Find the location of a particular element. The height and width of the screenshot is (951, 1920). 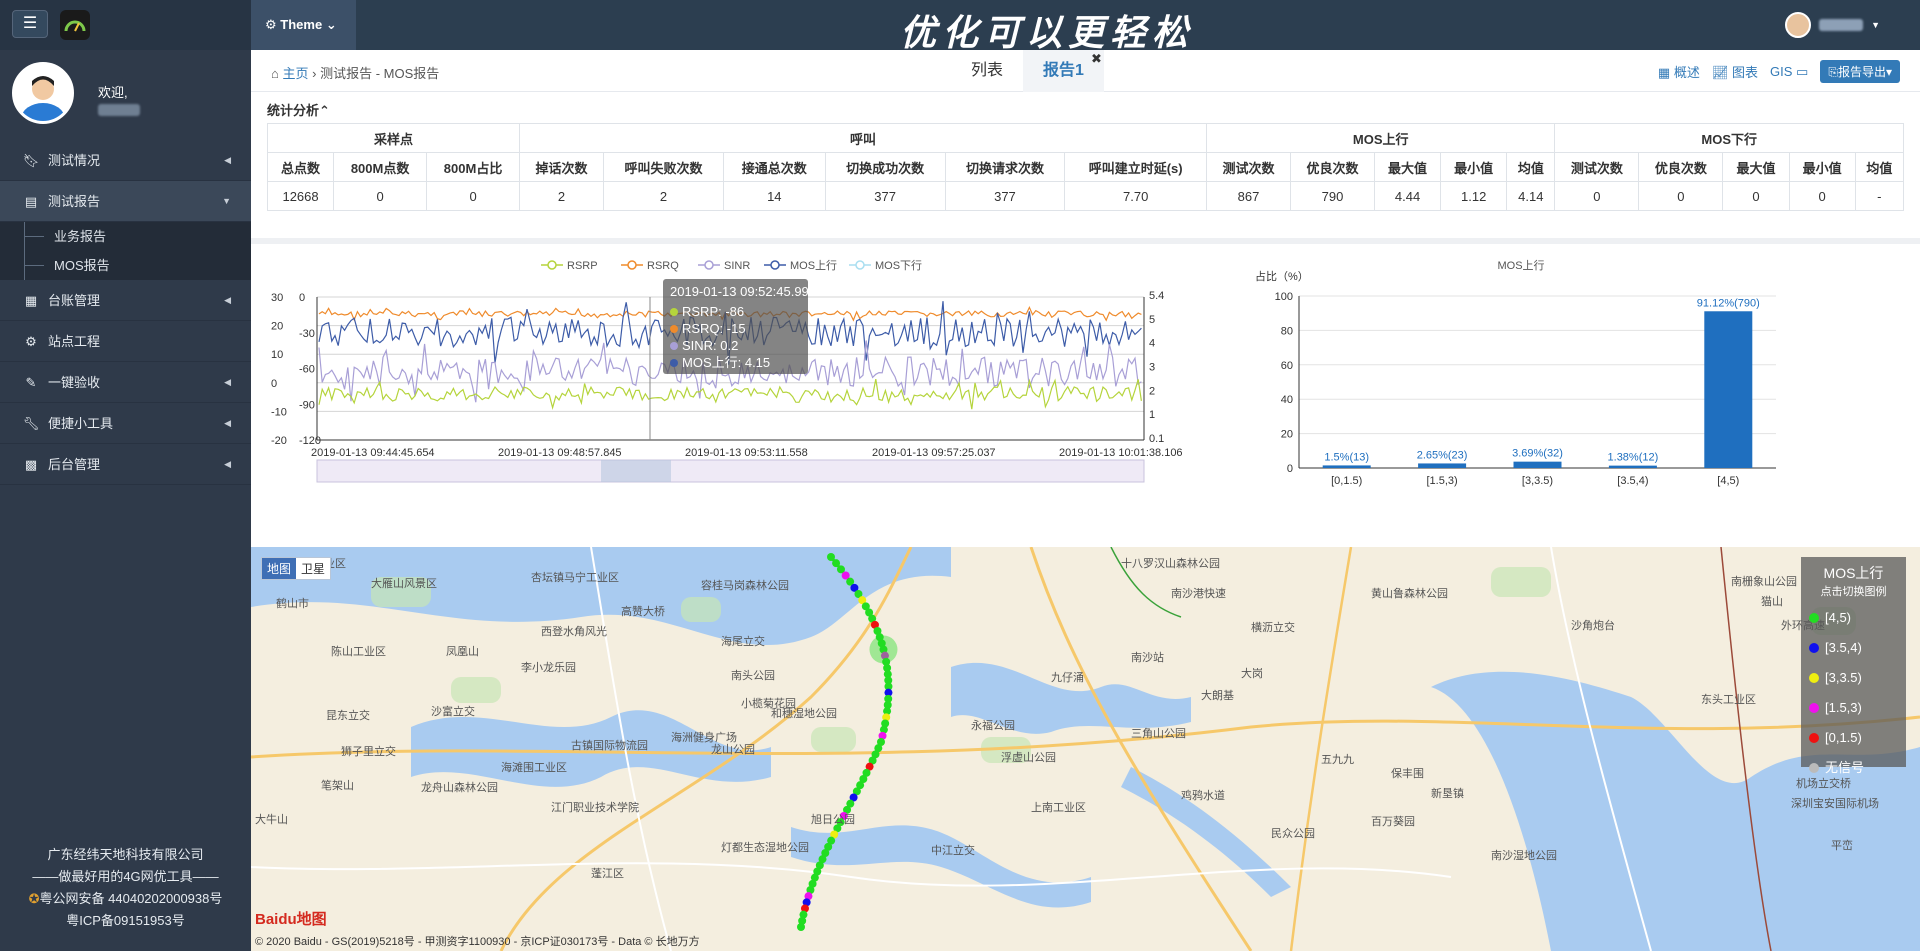

theme-dropdown-button: ⚙ Theme ⌄ is located at coordinates (303, 25).